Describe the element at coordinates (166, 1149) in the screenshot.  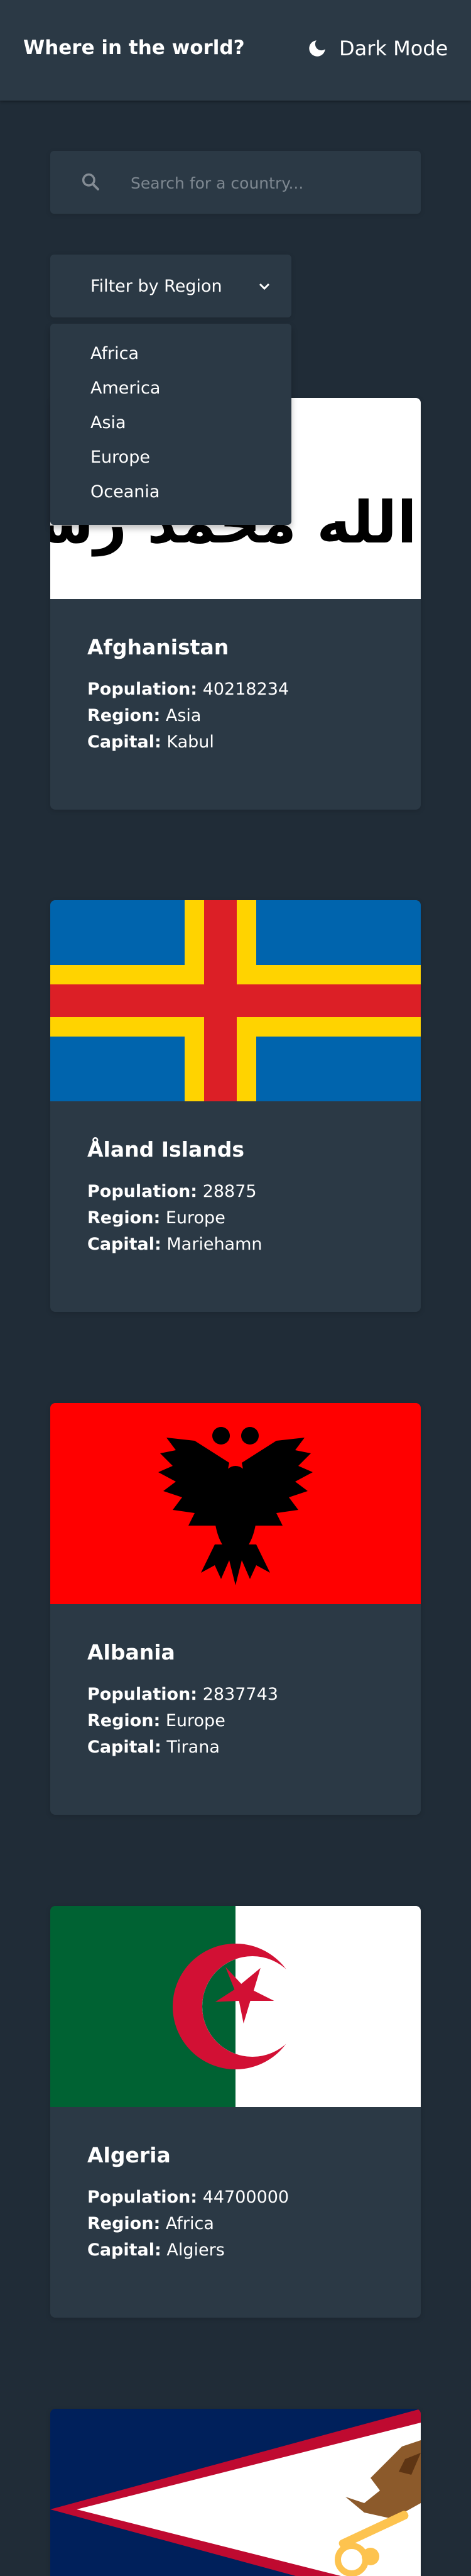
I see `country-name: Åland Islands` at that location.